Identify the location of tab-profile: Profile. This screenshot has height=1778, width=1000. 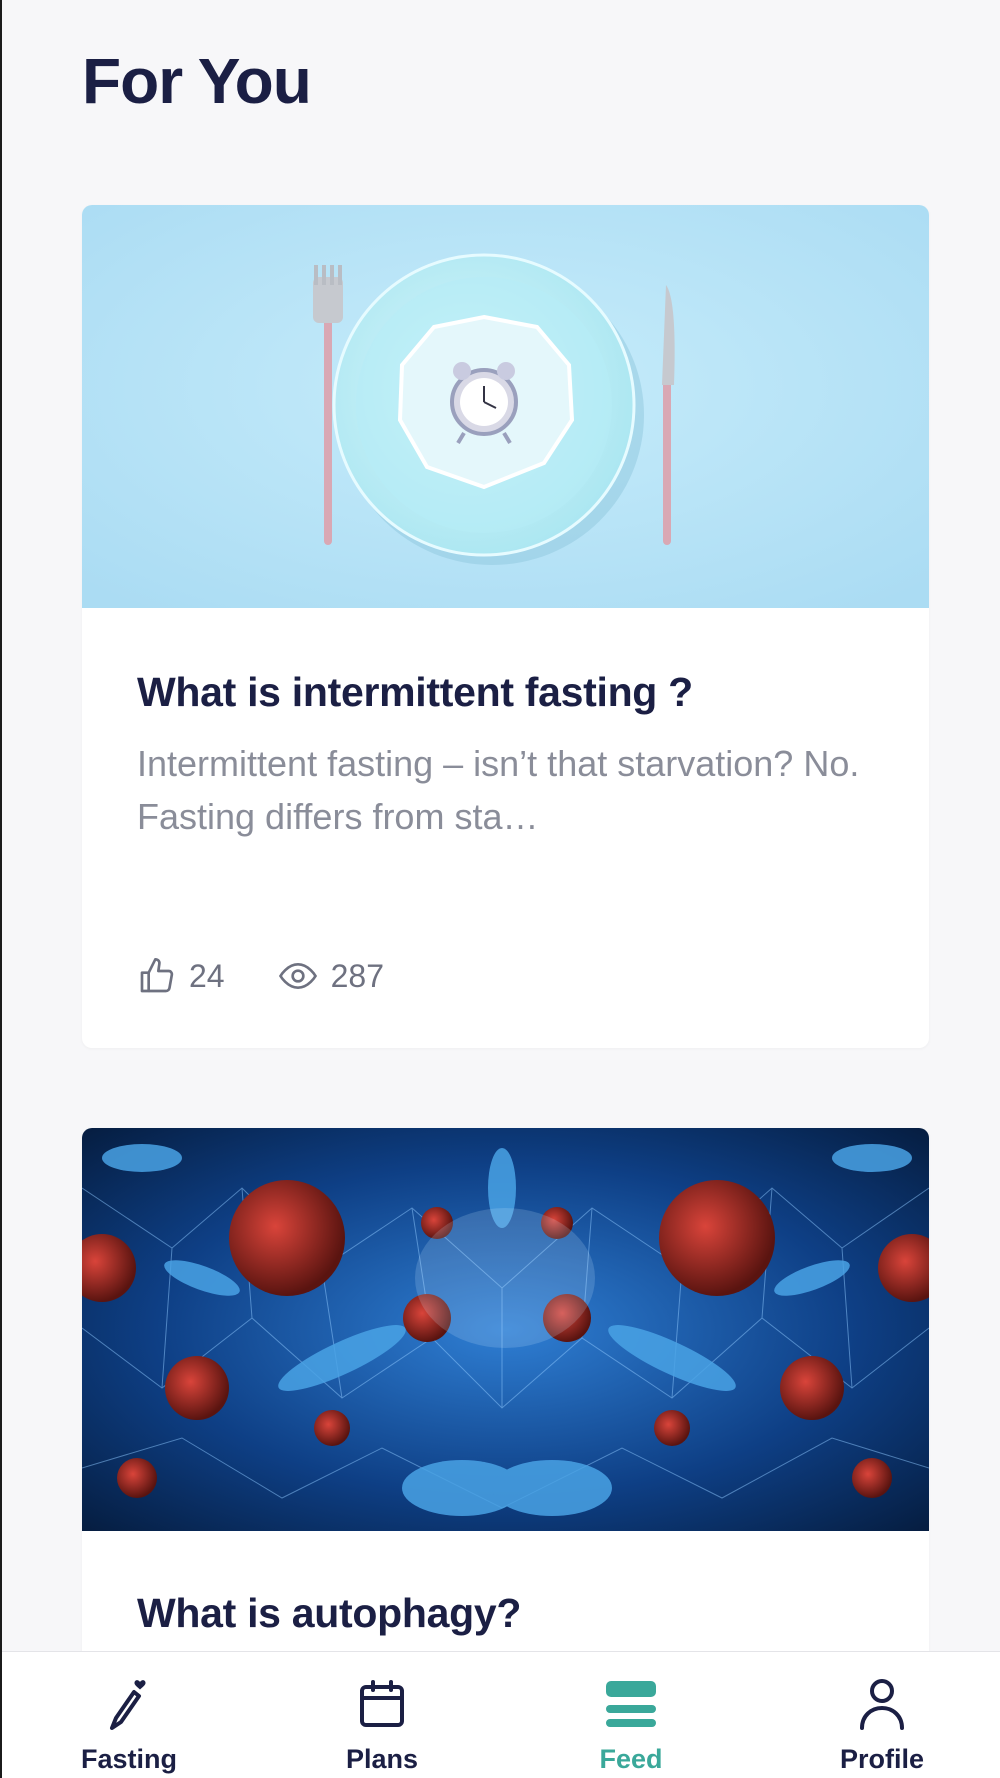
(882, 1715).